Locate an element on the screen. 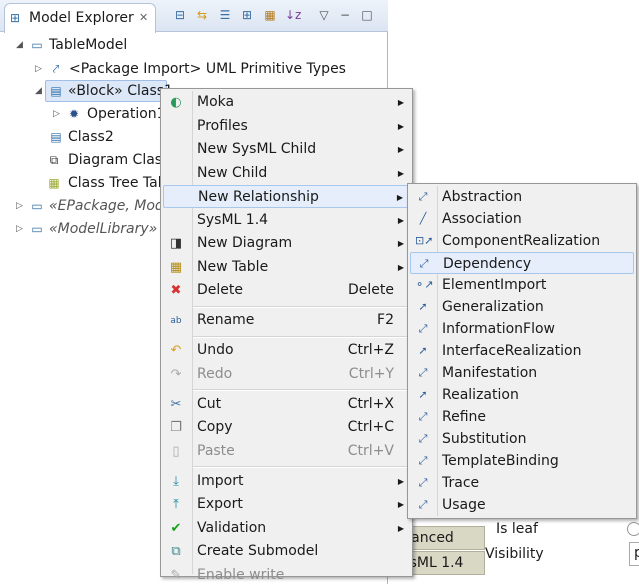 This screenshot has width=639, height=587. submenu-item-abstraction: ⤢ Abstraction is located at coordinates (522, 197).